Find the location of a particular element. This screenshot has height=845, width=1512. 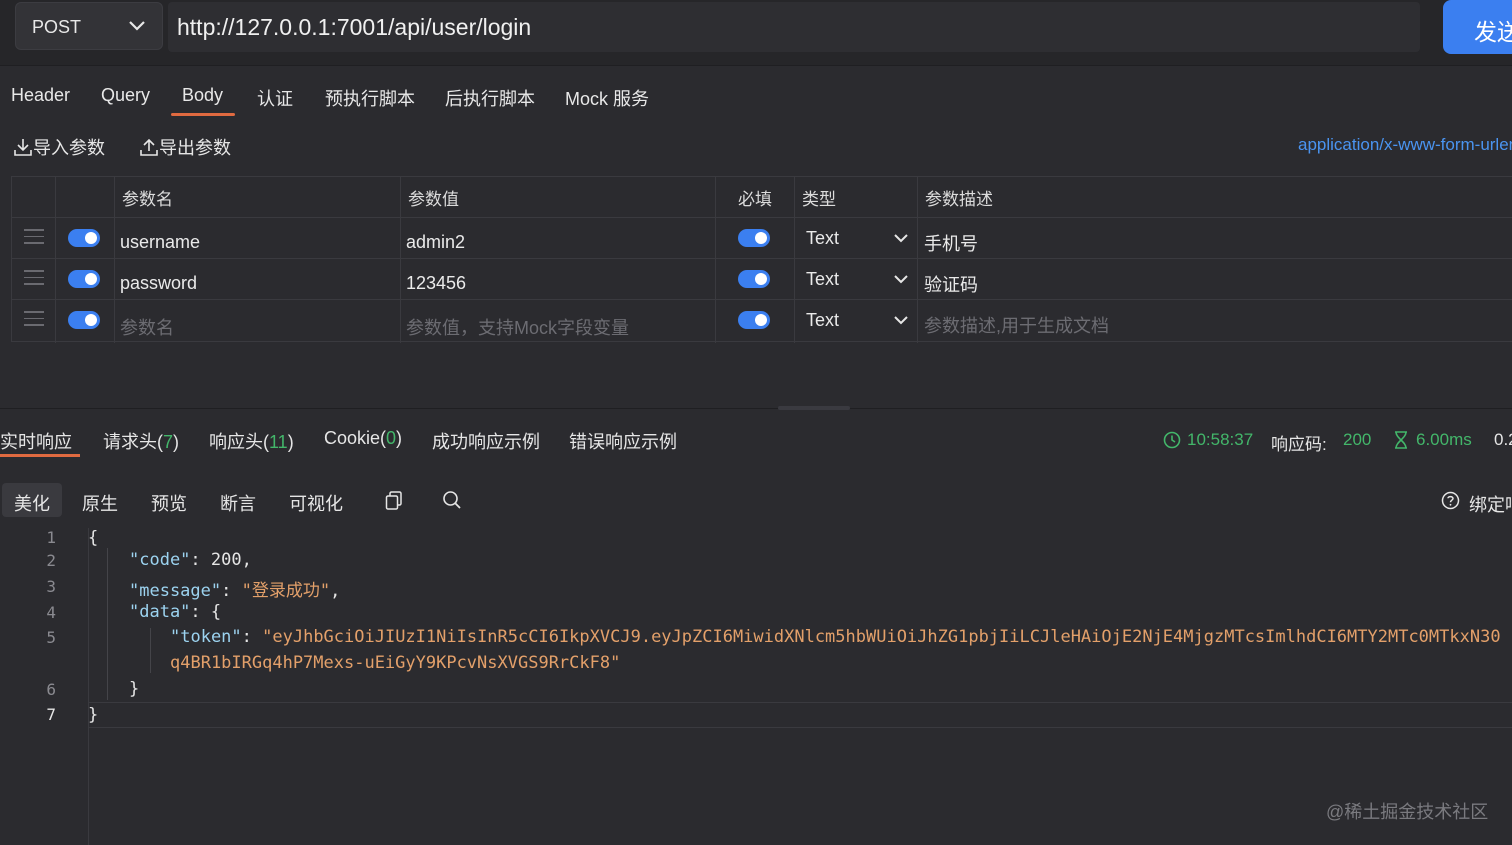

header-required: 必填 is located at coordinates (755, 199).